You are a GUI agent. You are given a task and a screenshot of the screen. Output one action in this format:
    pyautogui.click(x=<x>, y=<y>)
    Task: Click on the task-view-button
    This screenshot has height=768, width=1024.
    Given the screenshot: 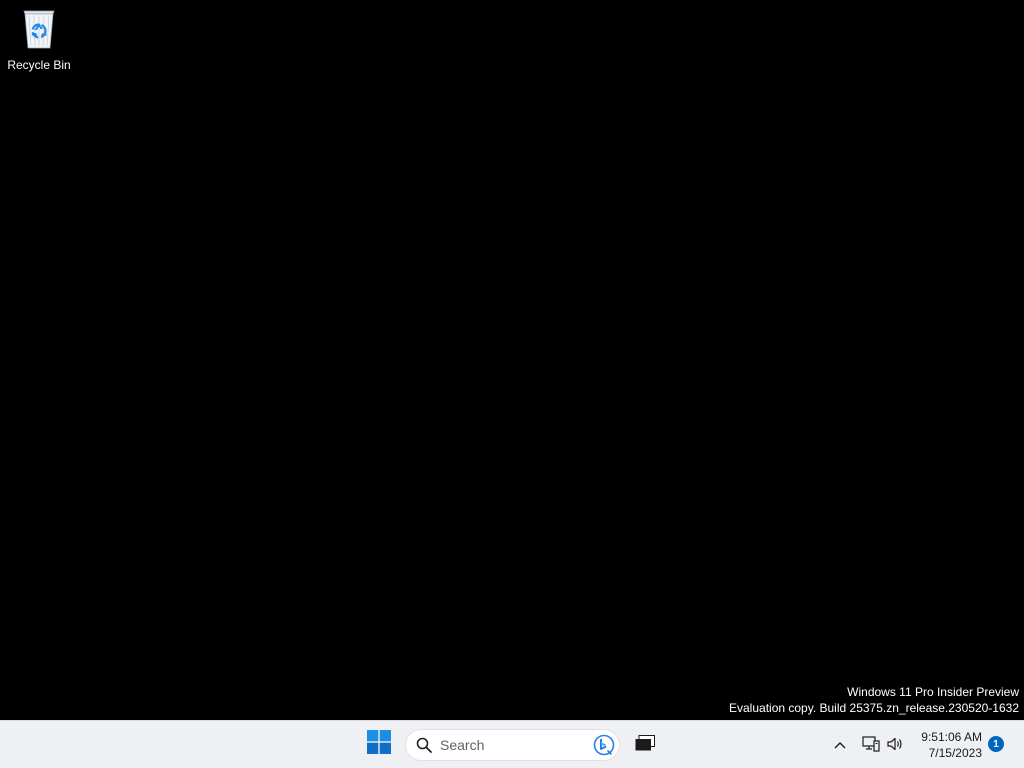 What is the action you would take?
    pyautogui.click(x=645, y=745)
    